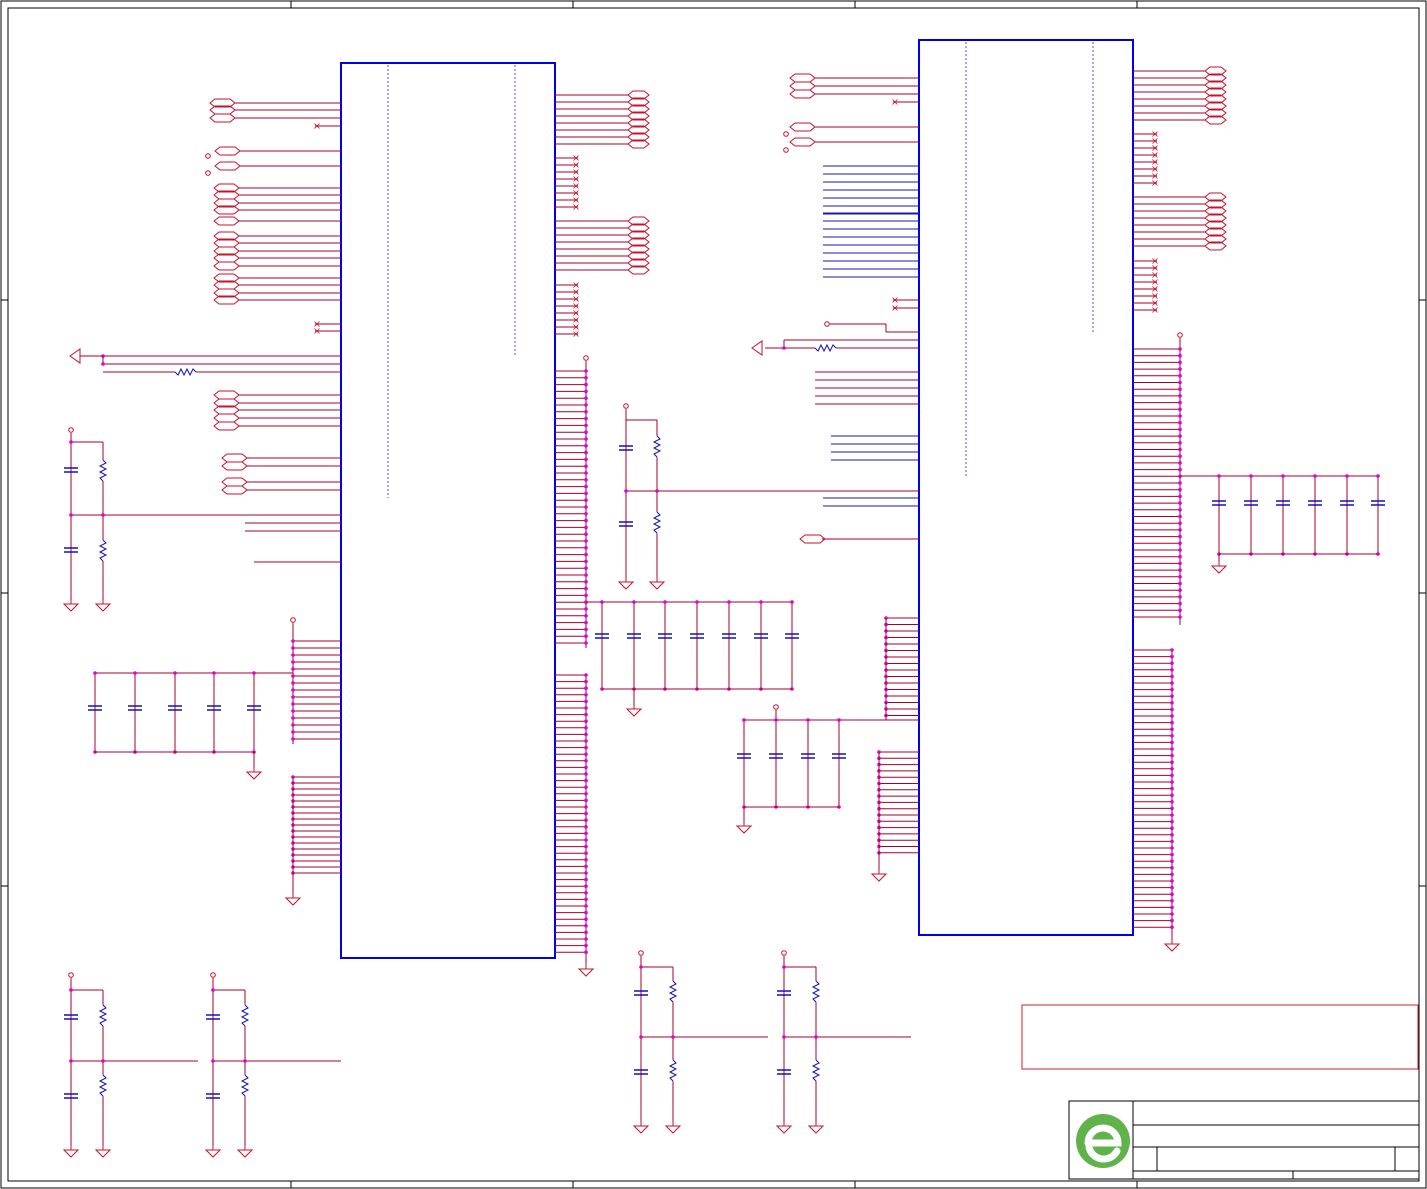  What do you see at coordinates (1026, 487) in the screenshot?
I see `ic-right-symbol` at bounding box center [1026, 487].